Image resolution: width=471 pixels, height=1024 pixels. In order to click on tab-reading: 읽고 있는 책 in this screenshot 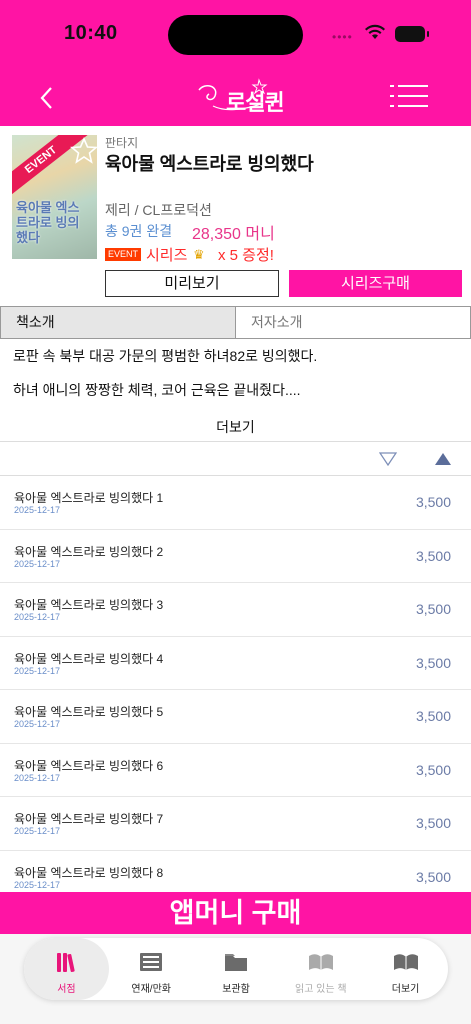, I will do `click(320, 969)`.